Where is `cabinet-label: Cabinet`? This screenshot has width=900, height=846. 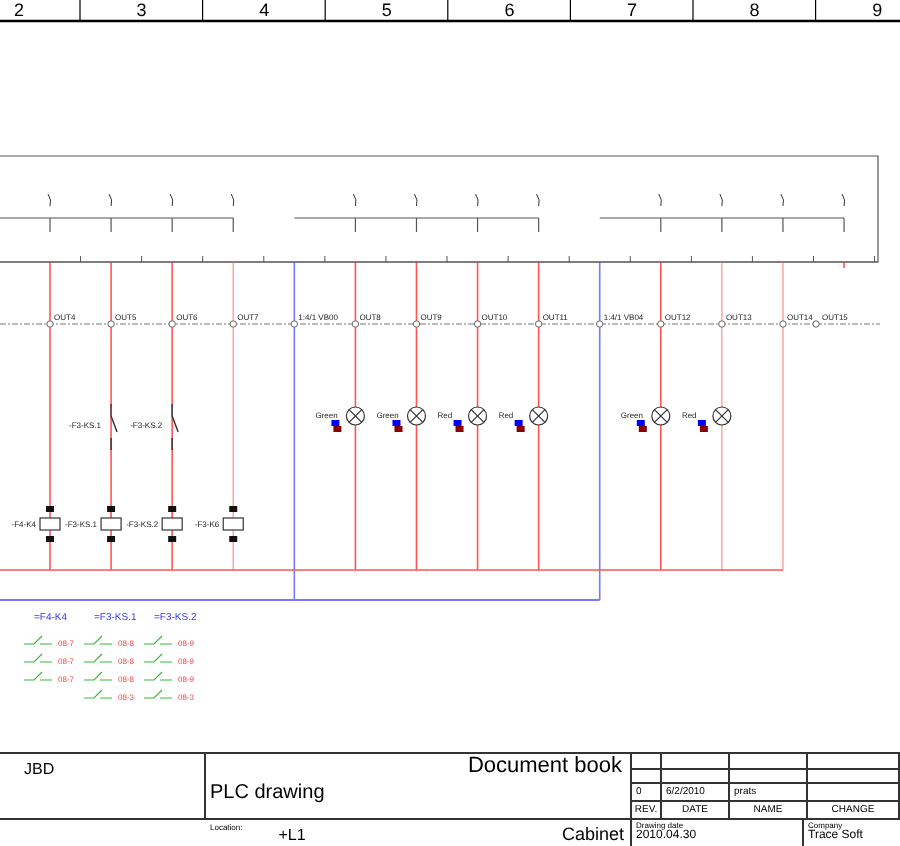
cabinet-label: Cabinet is located at coordinates (592, 834).